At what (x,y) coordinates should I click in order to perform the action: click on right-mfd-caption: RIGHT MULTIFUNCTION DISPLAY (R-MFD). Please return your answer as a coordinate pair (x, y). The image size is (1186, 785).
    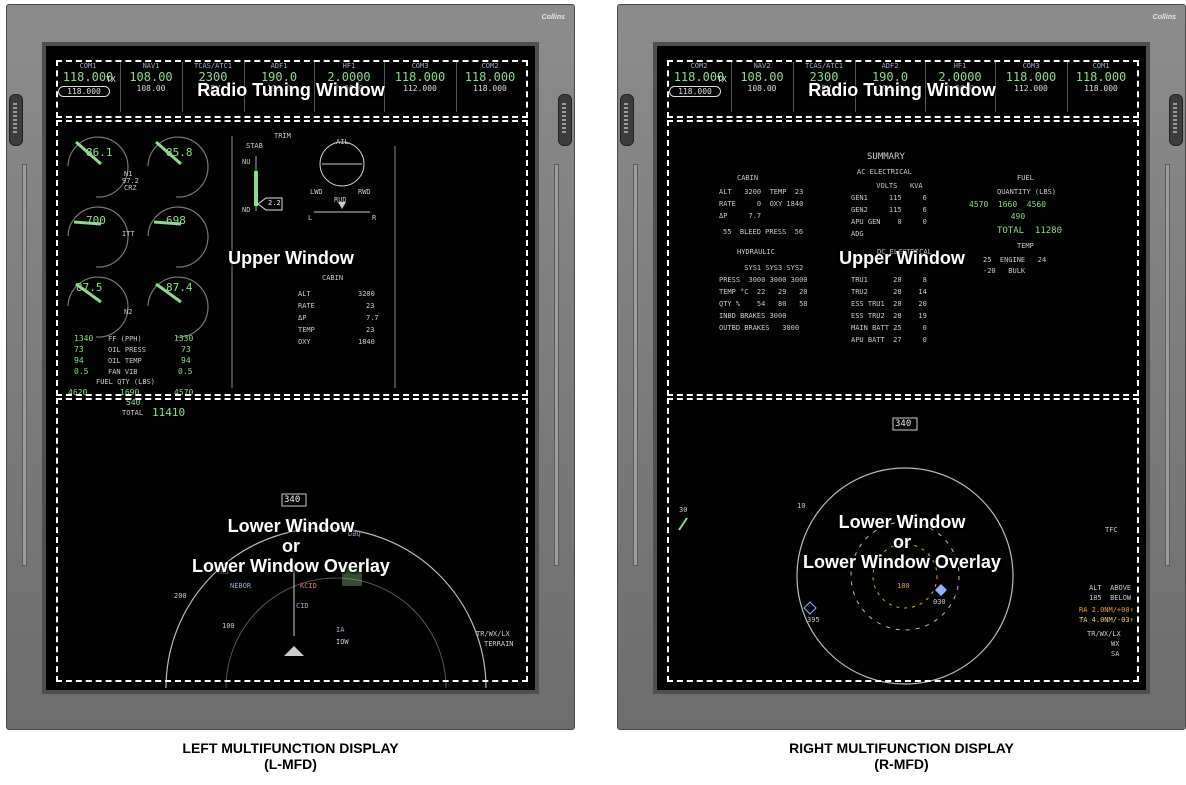
    Looking at the image, I should click on (901, 756).